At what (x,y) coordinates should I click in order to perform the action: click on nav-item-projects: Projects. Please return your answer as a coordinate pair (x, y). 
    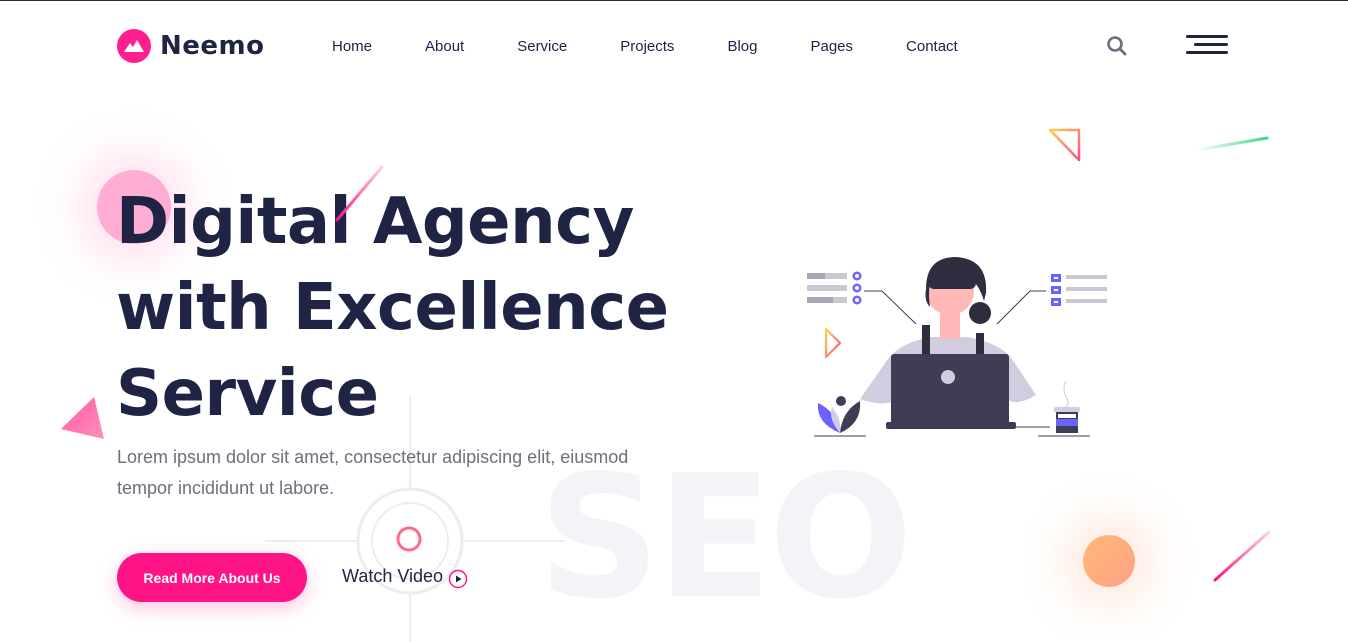
    Looking at the image, I should click on (647, 46).